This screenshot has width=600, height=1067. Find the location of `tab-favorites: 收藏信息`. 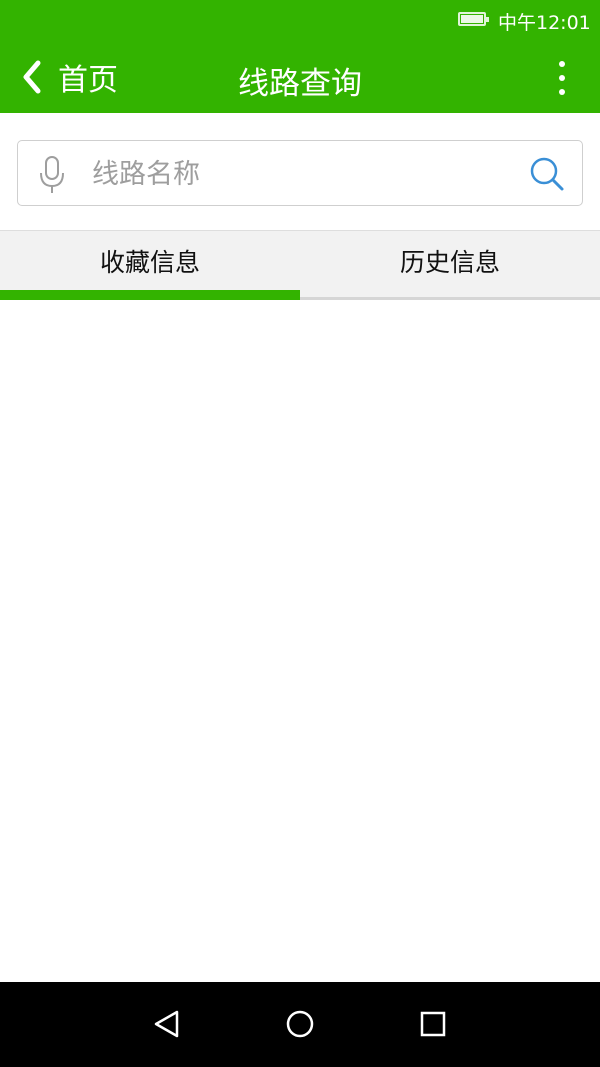

tab-favorites: 收藏信息 is located at coordinates (150, 265).